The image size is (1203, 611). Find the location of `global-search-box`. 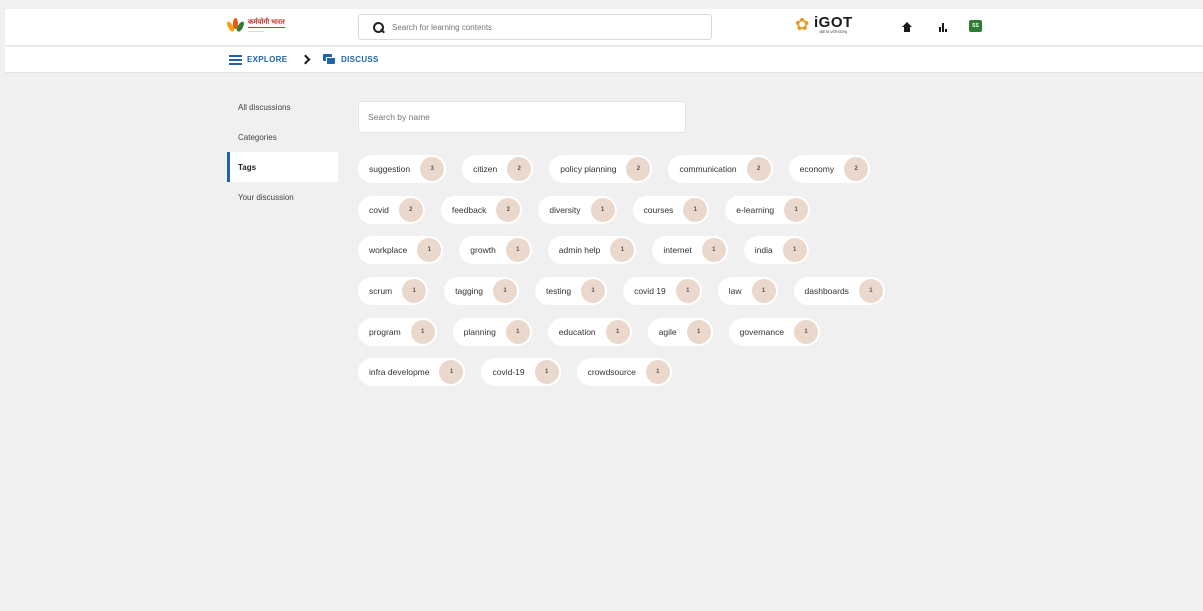

global-search-box is located at coordinates (535, 27).